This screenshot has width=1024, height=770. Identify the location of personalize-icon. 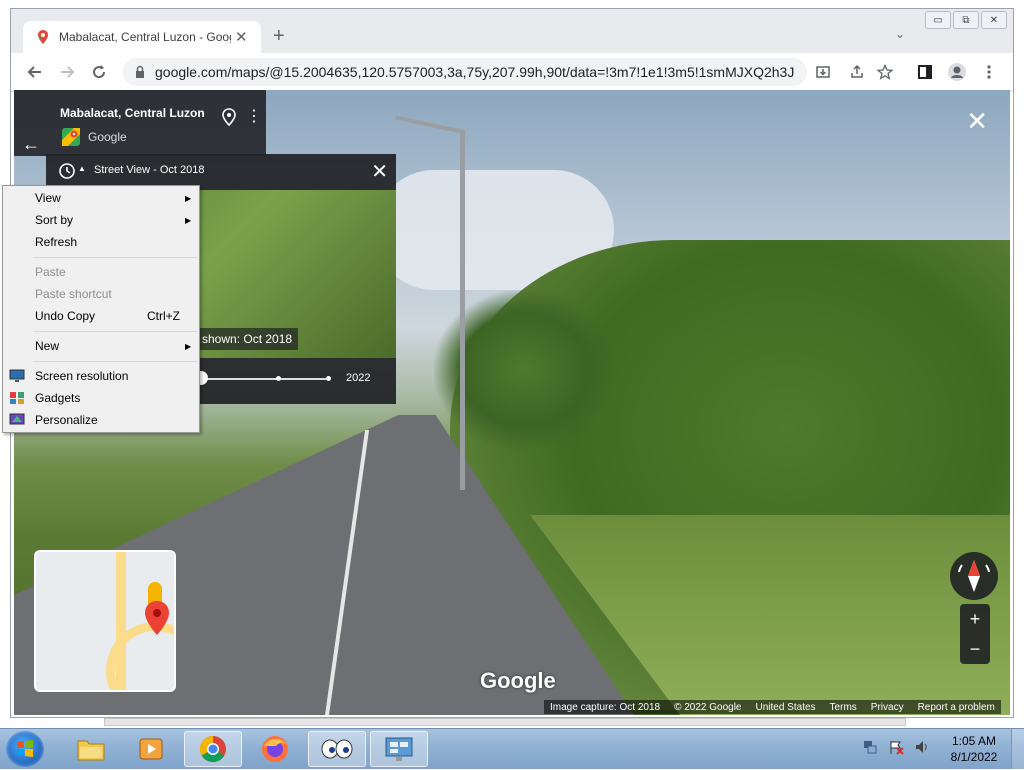
(17, 419).